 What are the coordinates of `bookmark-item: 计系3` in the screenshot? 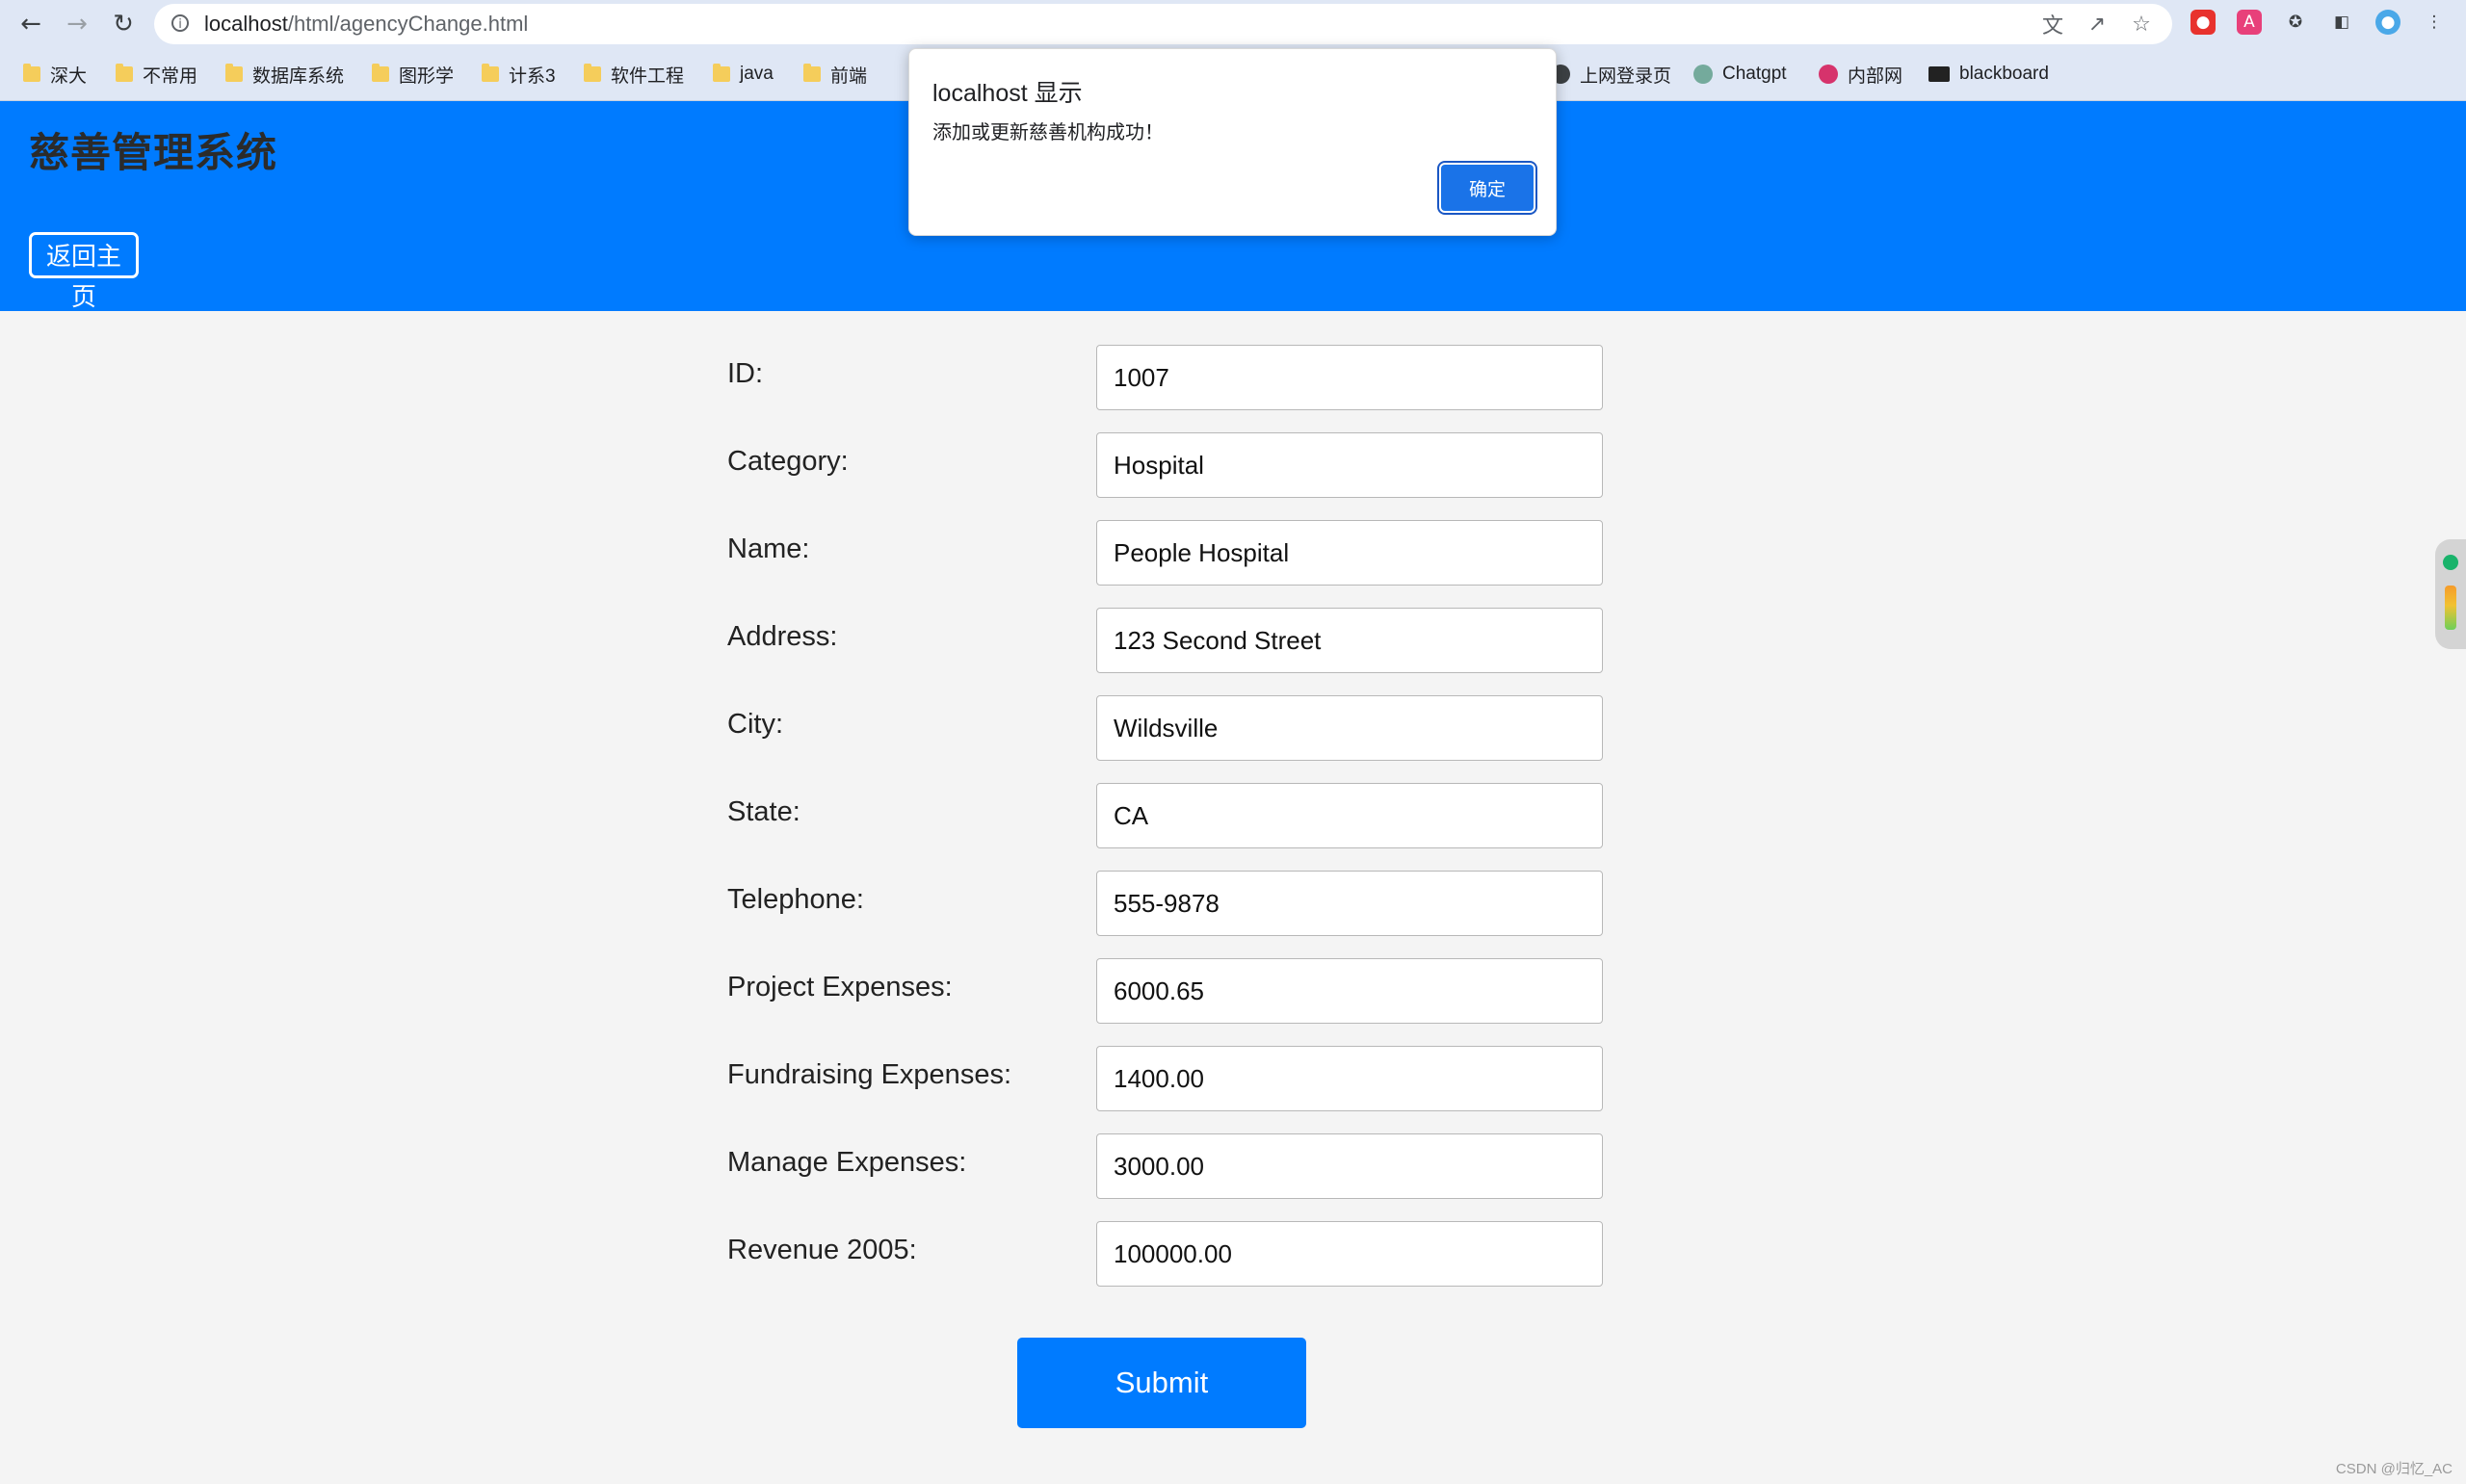 It's located at (519, 74).